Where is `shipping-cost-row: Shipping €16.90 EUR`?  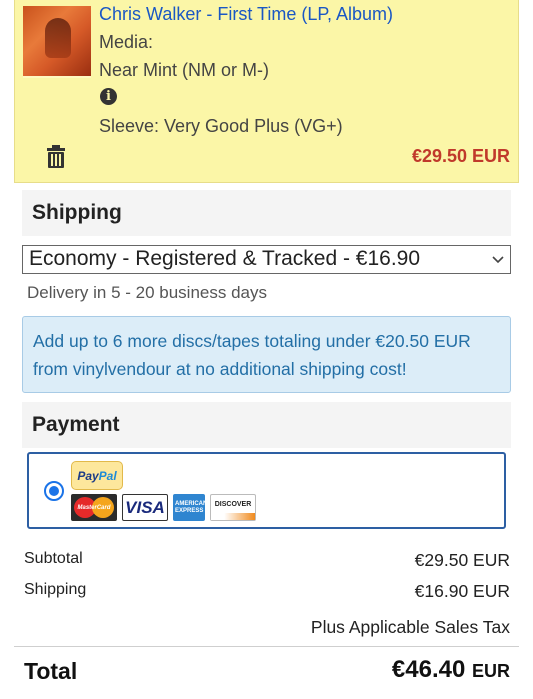
shipping-cost-row: Shipping €16.90 EUR is located at coordinates (267, 591).